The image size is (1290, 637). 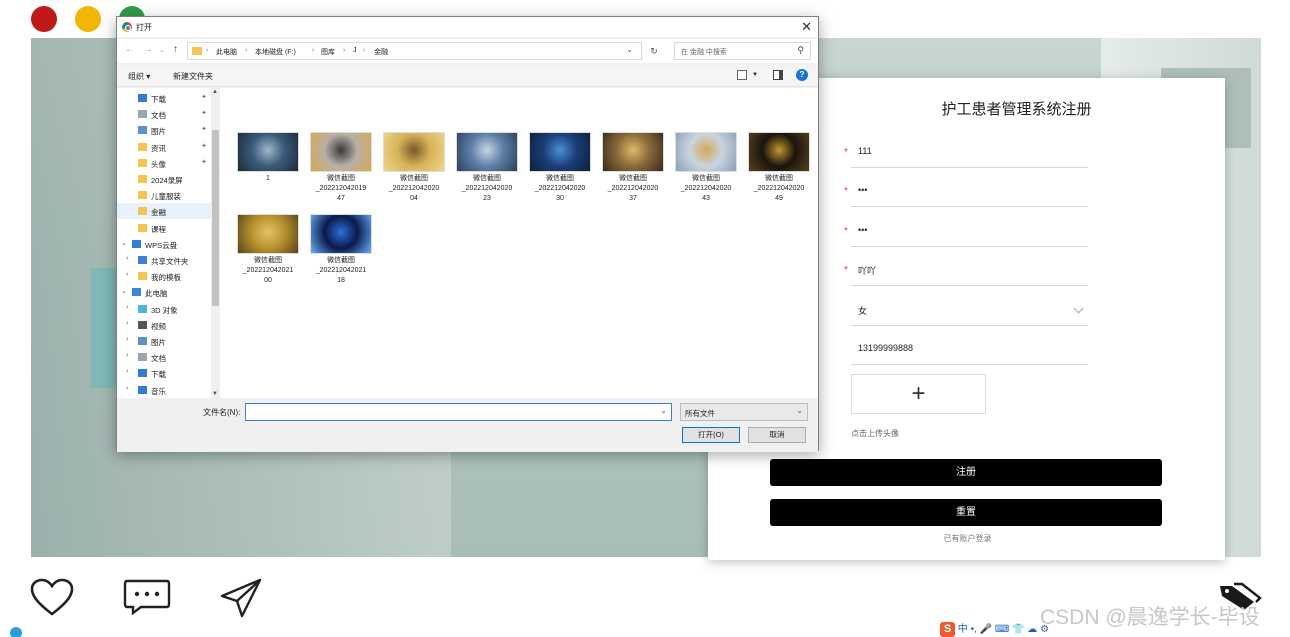 What do you see at coordinates (487, 168) in the screenshot?
I see `file-item: 微信截图 _202212042020 23` at bounding box center [487, 168].